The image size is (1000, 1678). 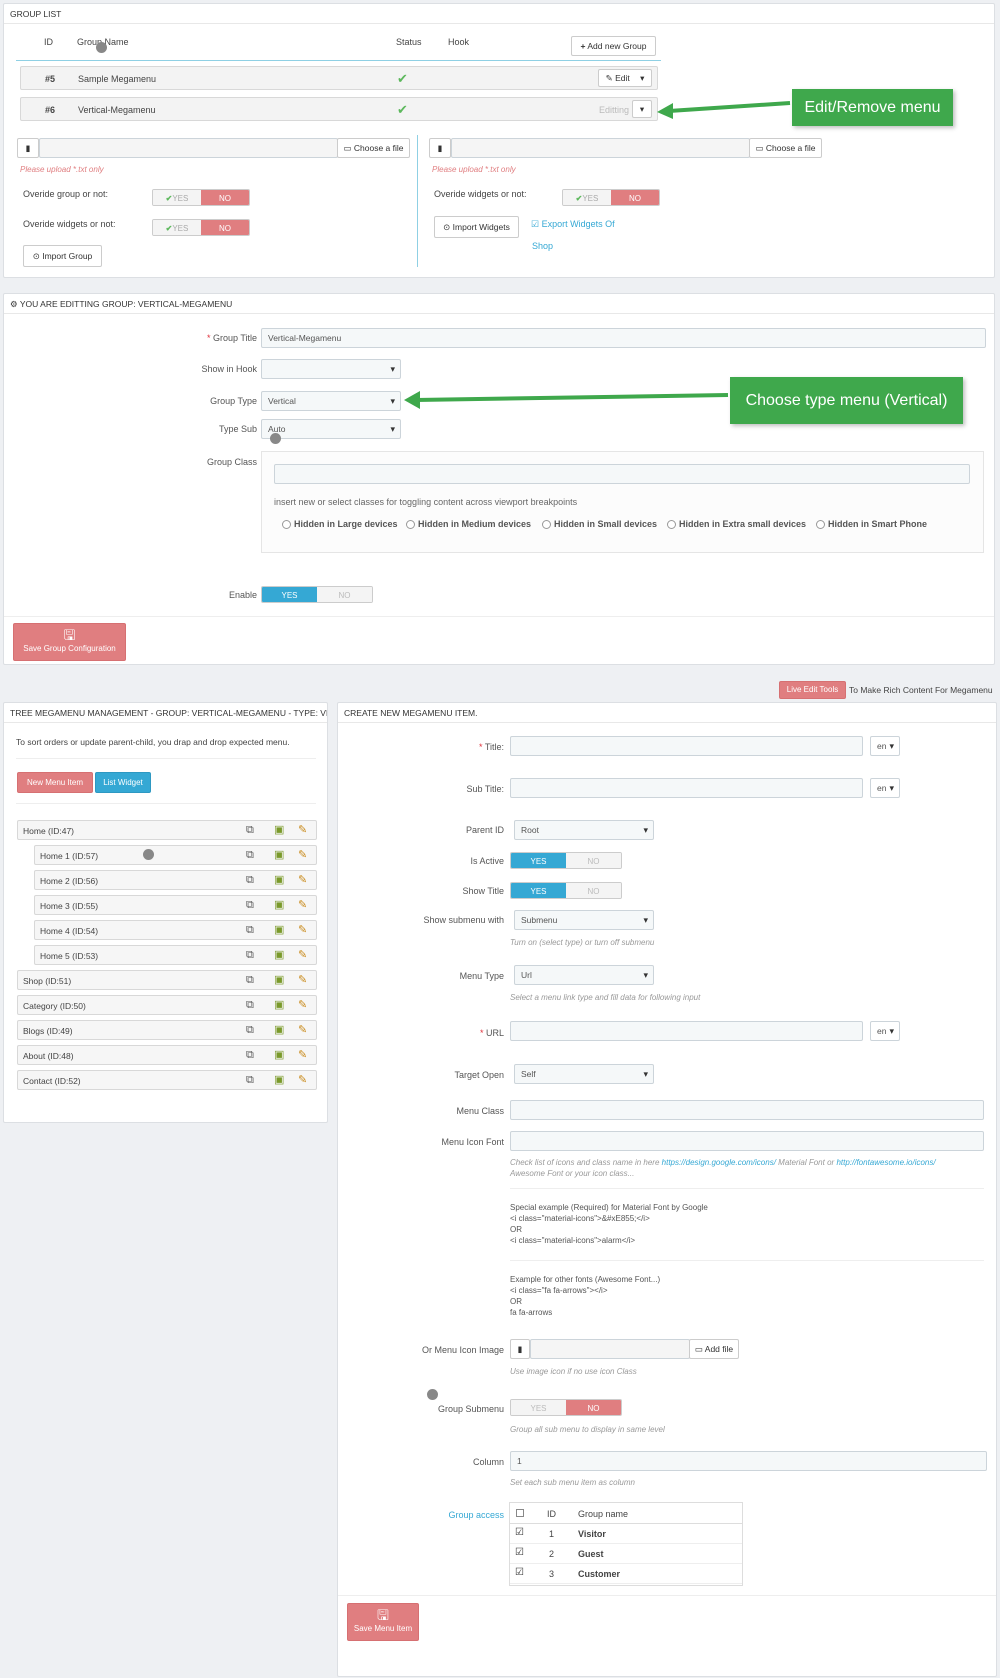 What do you see at coordinates (331, 369) in the screenshot?
I see `show-in-hook-select` at bounding box center [331, 369].